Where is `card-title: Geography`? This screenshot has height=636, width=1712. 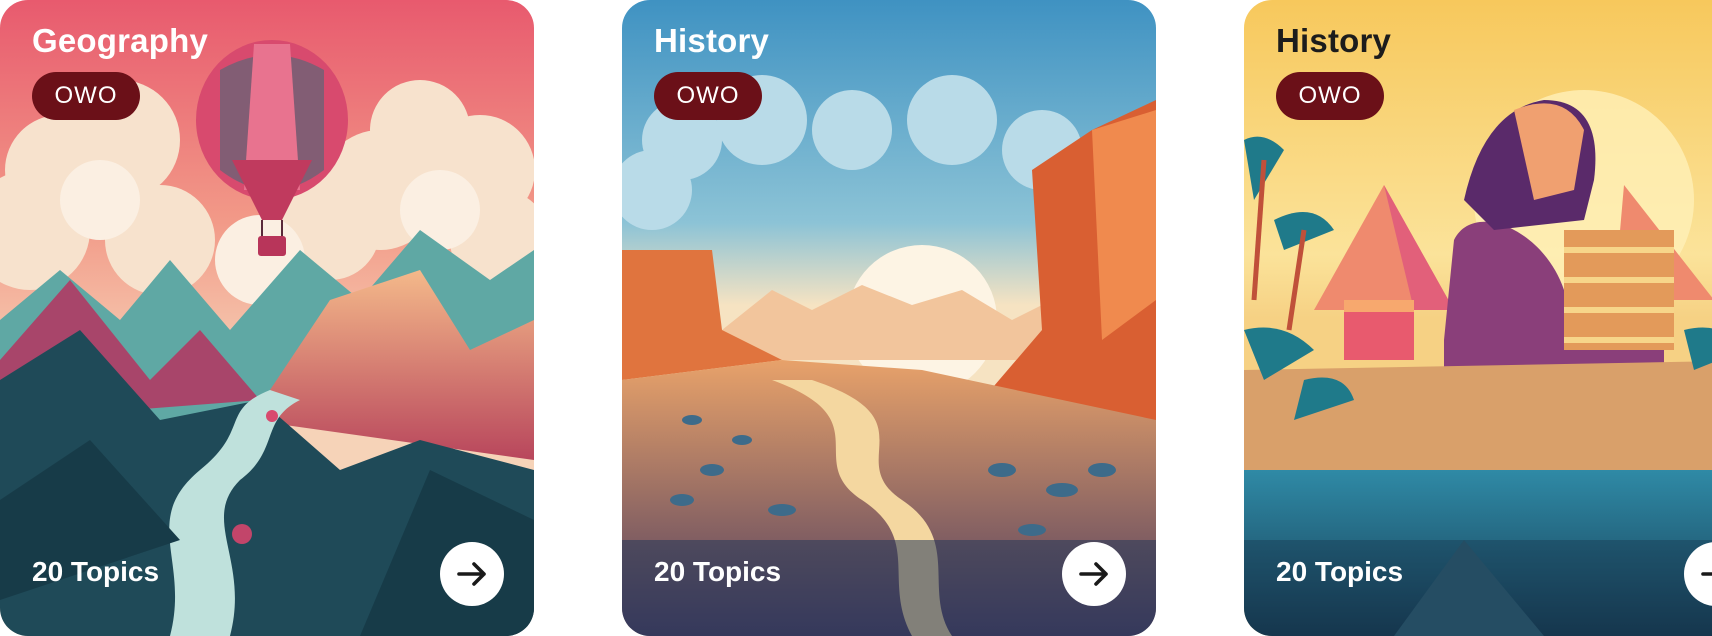 card-title: Geography is located at coordinates (120, 40).